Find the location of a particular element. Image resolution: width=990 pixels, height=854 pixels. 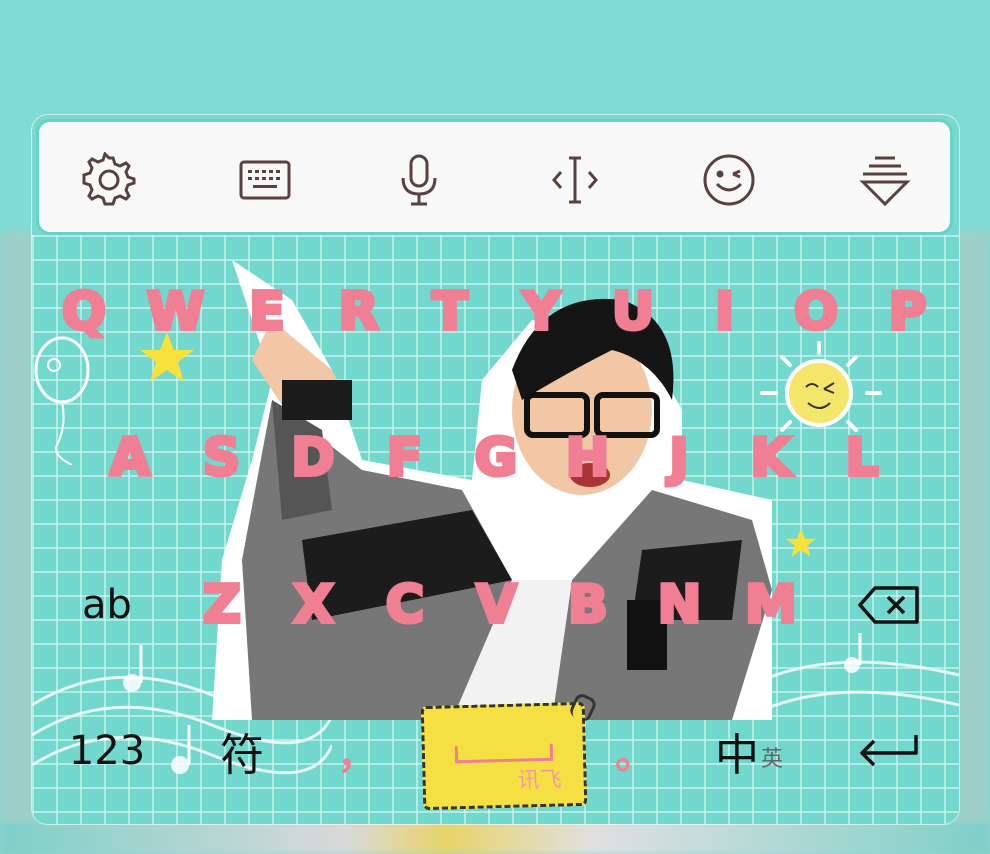

settings-icon is located at coordinates (109, 180).